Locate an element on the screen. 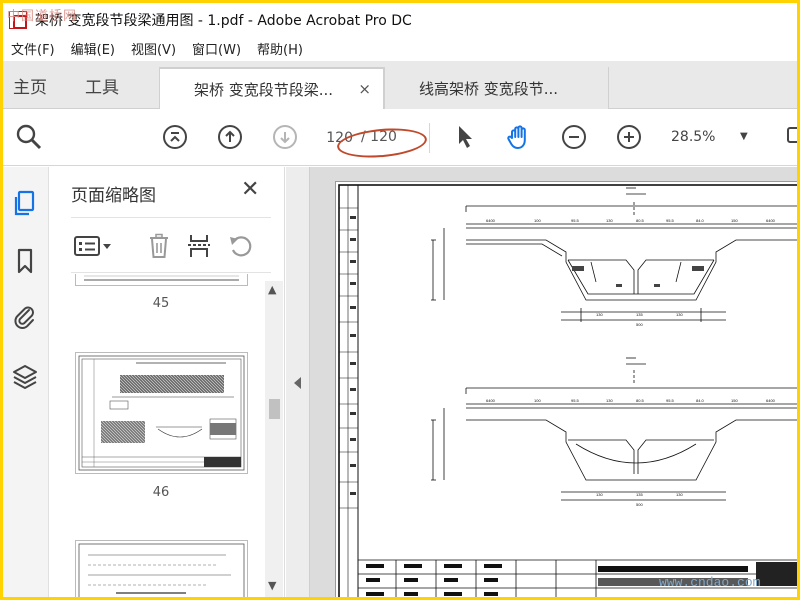  panel-title: 页面缩略图 is located at coordinates (113, 196).